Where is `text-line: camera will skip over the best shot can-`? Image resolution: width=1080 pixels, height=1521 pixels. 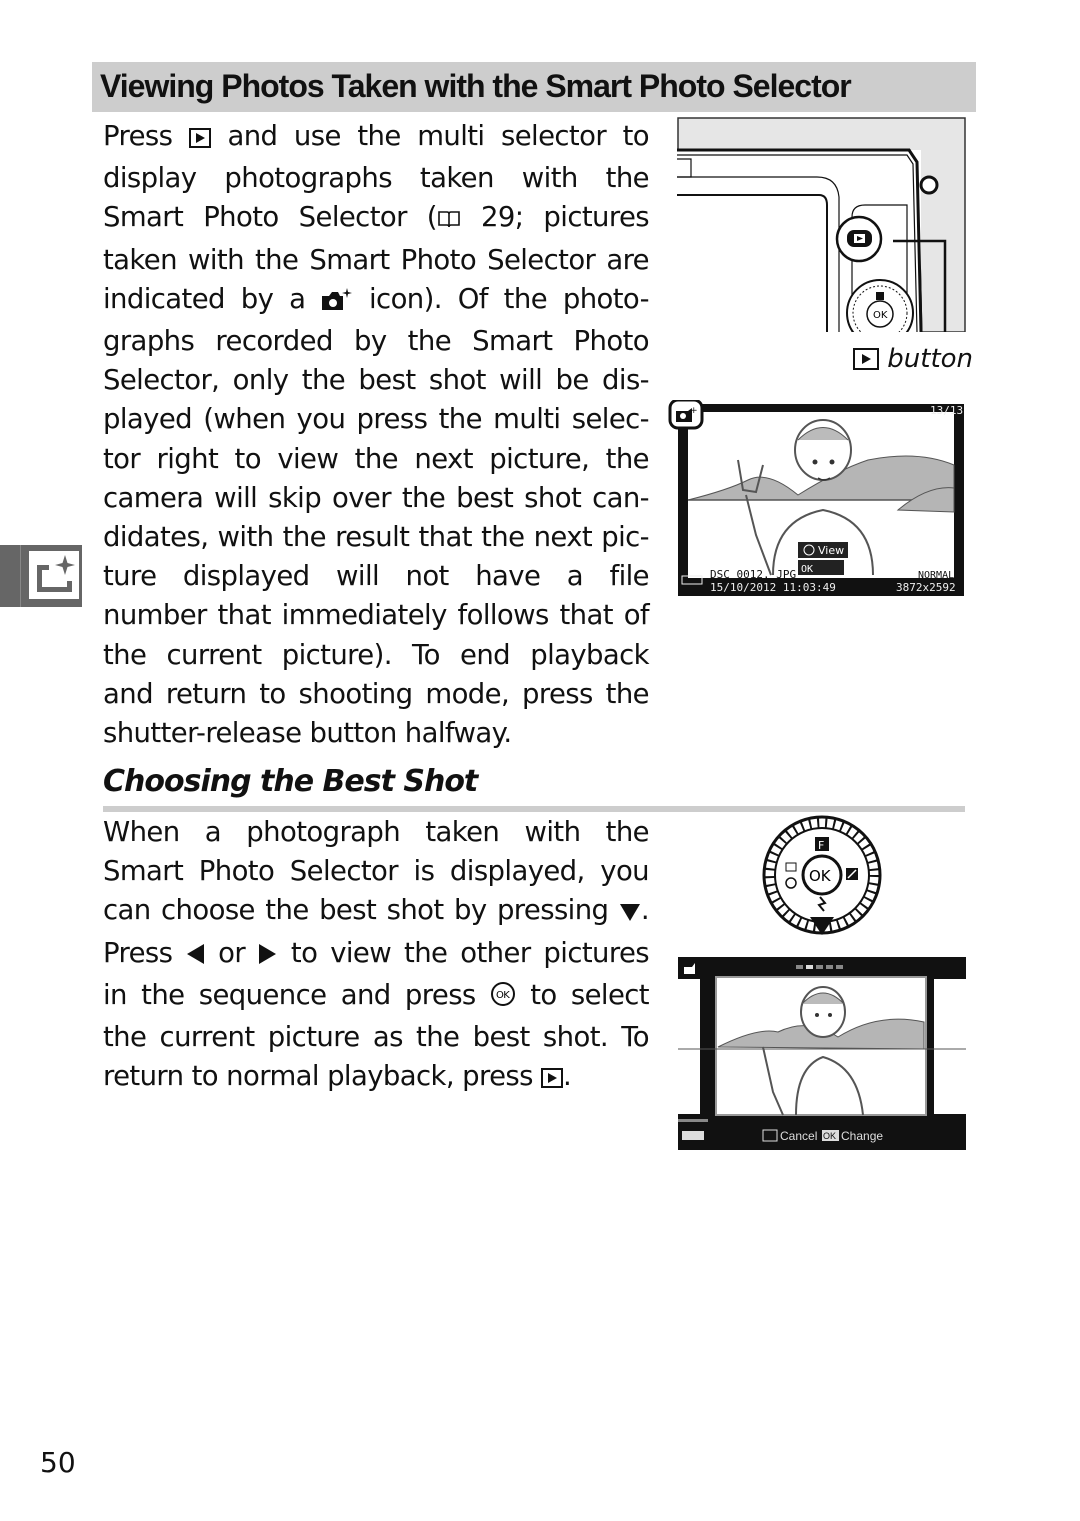
text-line: camera will skip over the best shot can- is located at coordinates (376, 498).